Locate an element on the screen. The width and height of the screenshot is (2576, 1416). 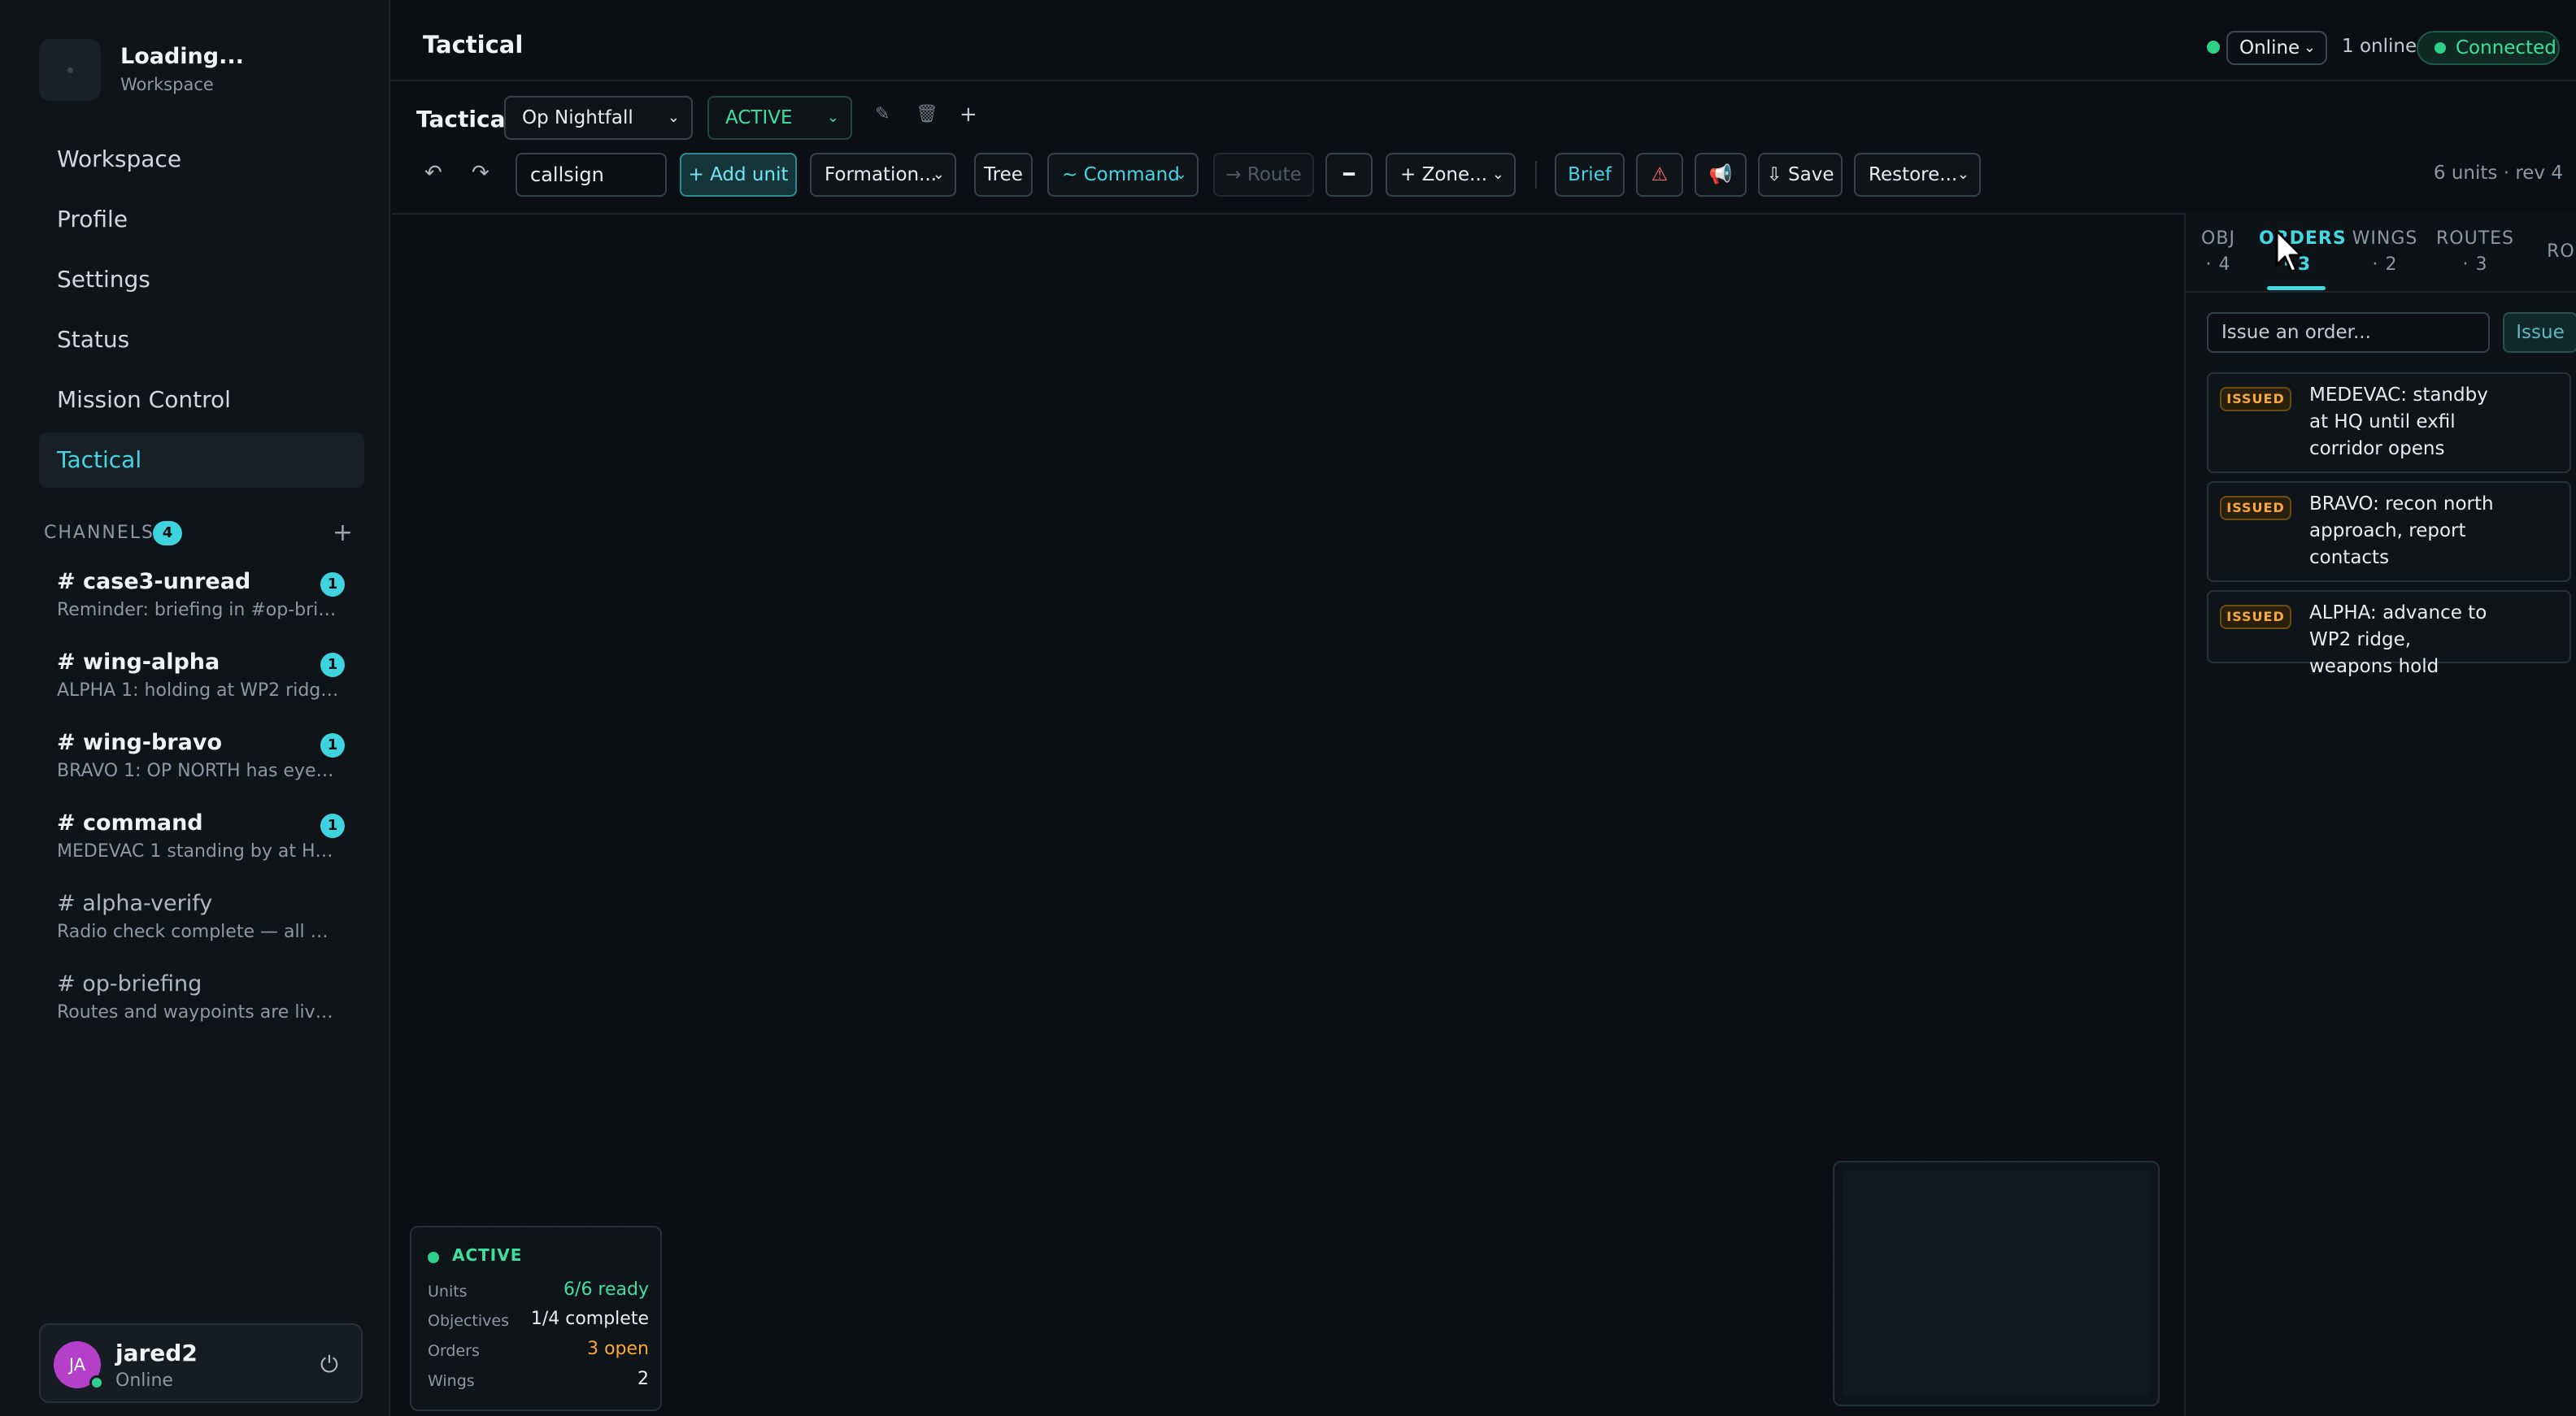
nav-item-settings: Settings is located at coordinates (202, 279).